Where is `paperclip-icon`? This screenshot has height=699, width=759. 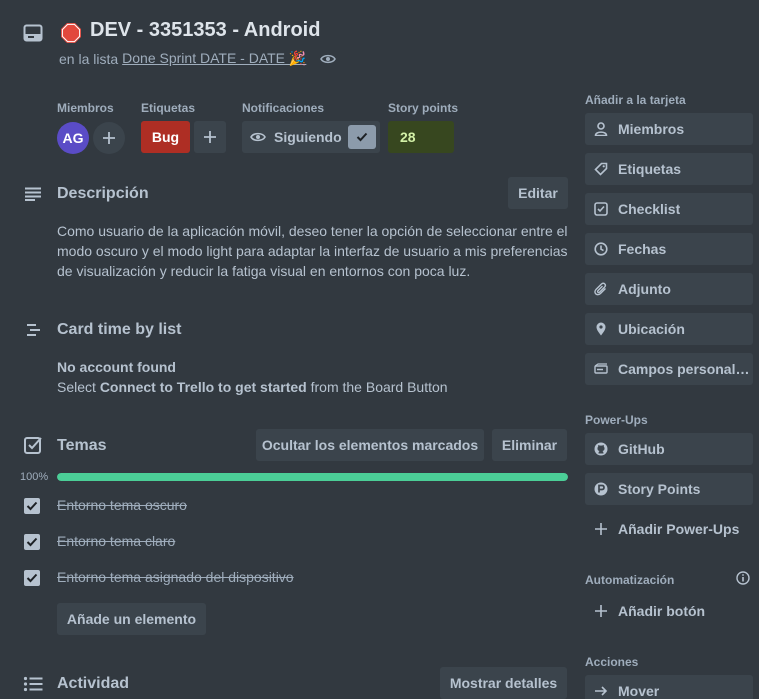 paperclip-icon is located at coordinates (601, 289).